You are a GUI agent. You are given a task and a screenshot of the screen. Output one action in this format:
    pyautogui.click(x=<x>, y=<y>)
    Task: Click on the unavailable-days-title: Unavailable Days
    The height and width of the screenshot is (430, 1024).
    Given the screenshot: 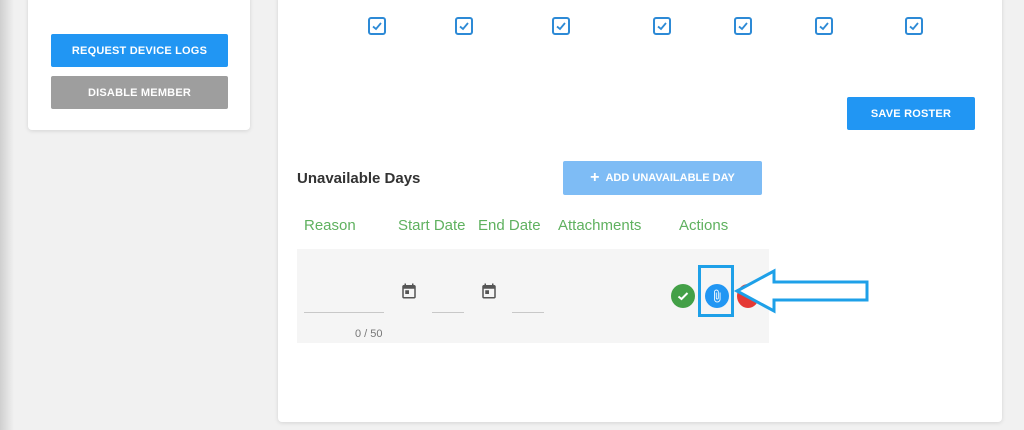 What is the action you would take?
    pyautogui.click(x=359, y=178)
    